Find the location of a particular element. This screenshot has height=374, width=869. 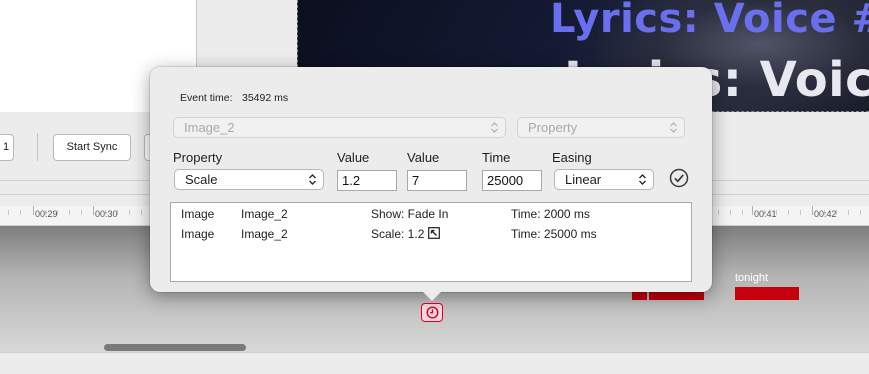

time-column-label: Time is located at coordinates (496, 157).